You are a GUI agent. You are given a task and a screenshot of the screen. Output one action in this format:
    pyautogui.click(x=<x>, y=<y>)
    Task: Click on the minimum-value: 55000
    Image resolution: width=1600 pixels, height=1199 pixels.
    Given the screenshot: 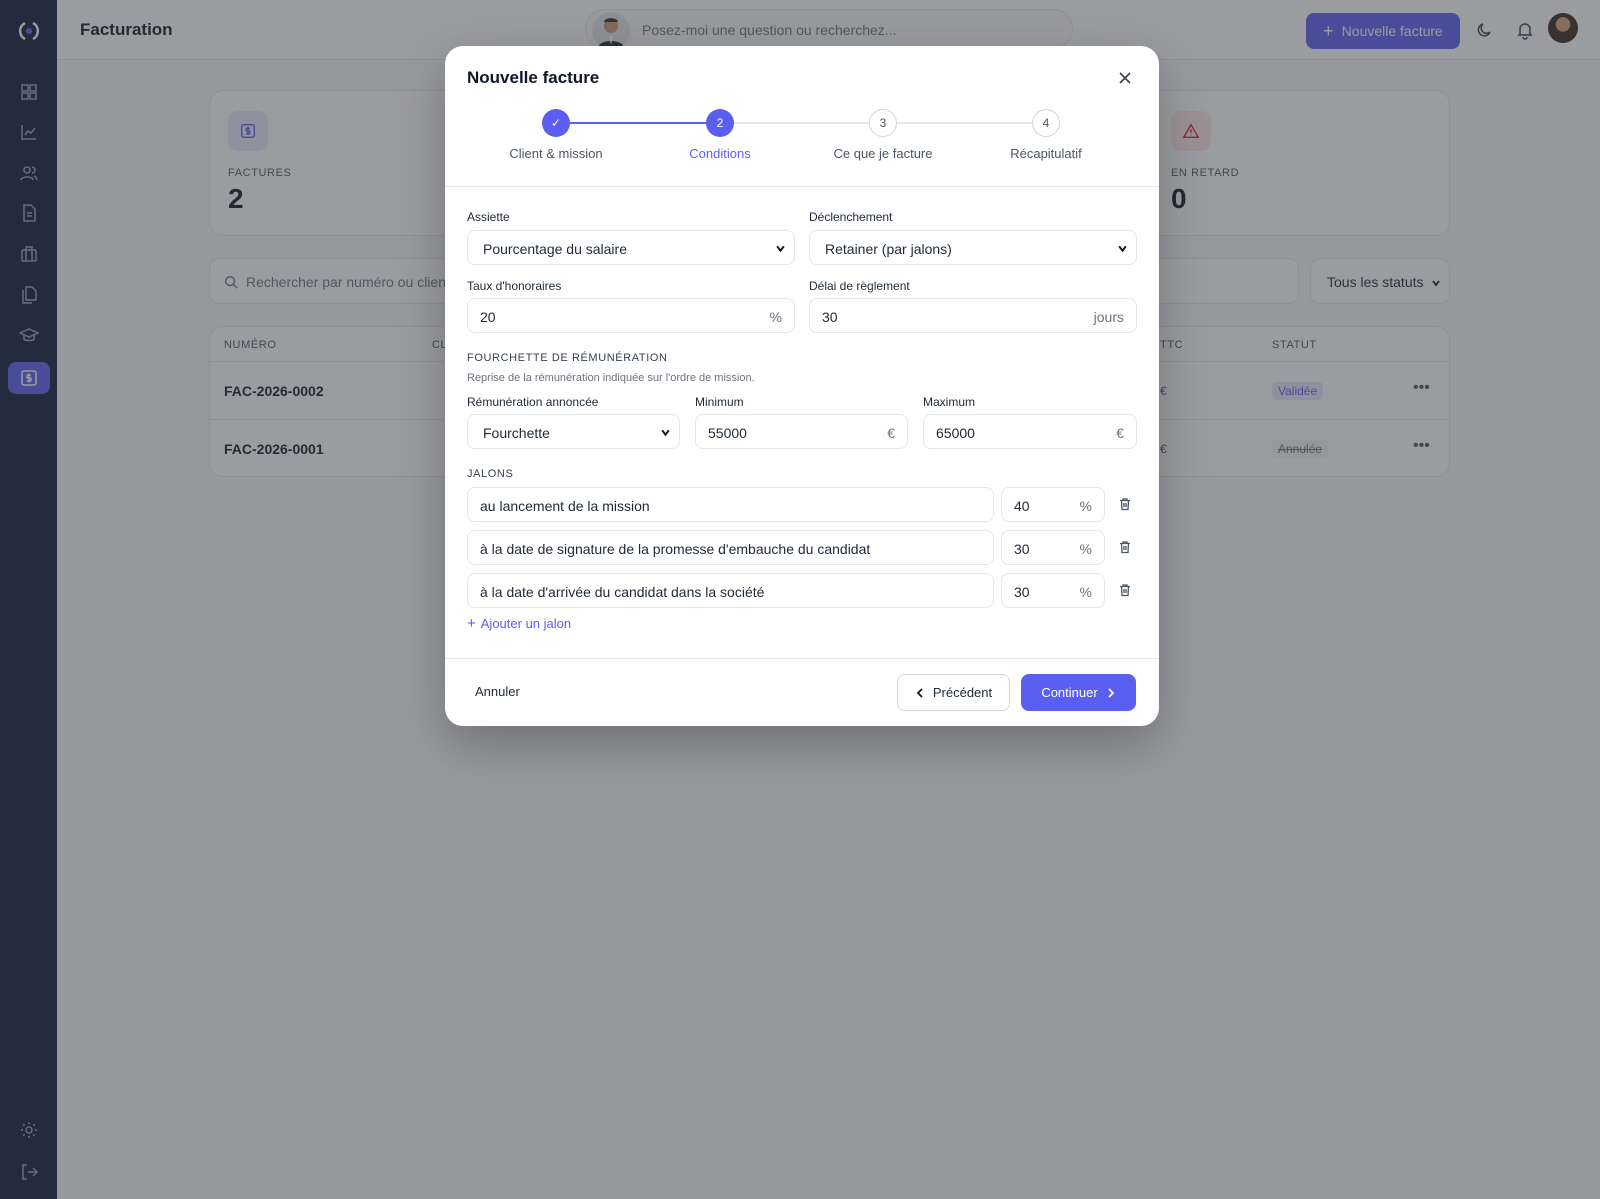 What is the action you would take?
    pyautogui.click(x=727, y=433)
    